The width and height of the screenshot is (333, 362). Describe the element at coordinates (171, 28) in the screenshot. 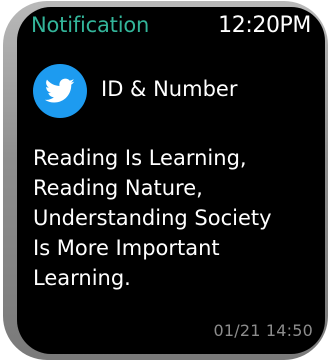

I see `notification-header: Notification 12:20PM` at that location.